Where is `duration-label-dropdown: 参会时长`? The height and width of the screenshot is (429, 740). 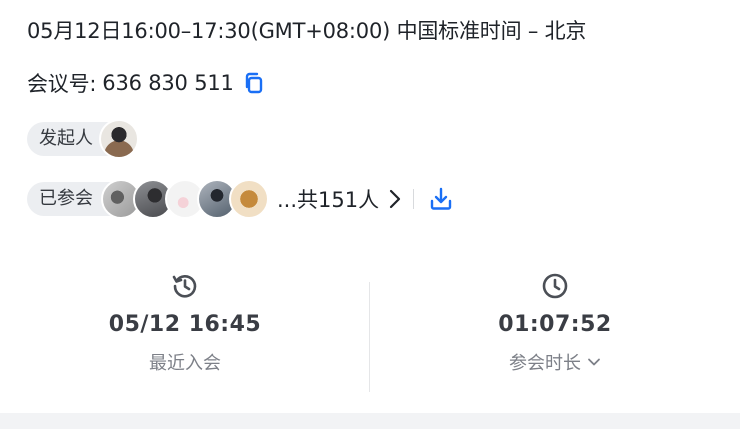
duration-label-dropdown: 参会时长 is located at coordinates (555, 362).